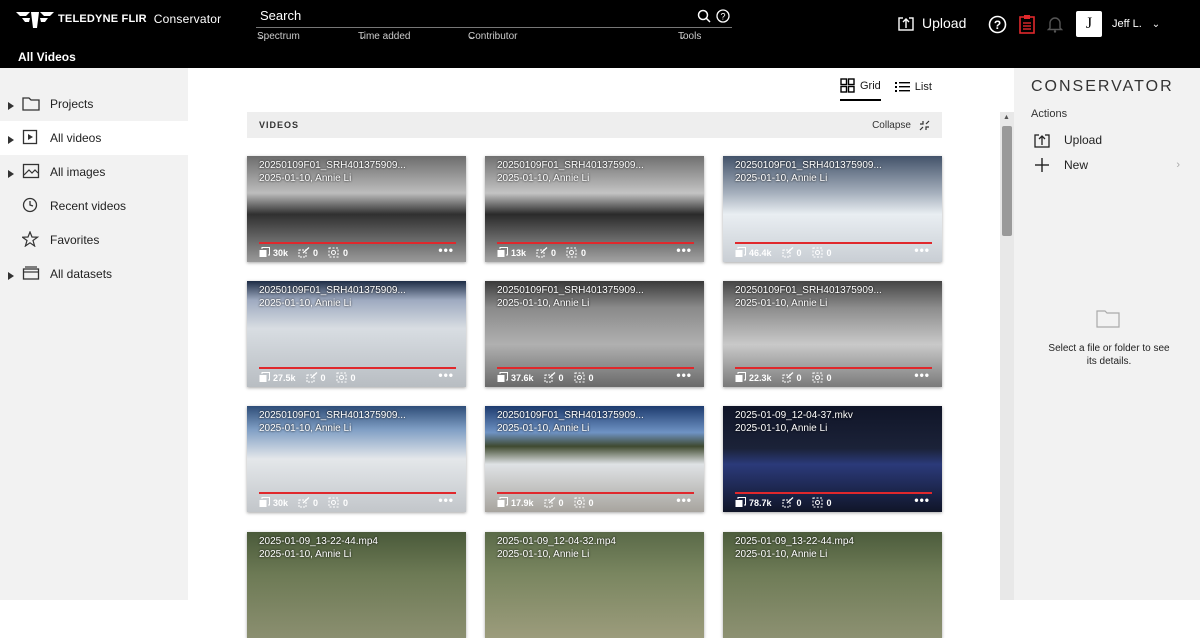  What do you see at coordinates (94, 138) in the screenshot?
I see `sidebar-item-all-videos: All videos` at bounding box center [94, 138].